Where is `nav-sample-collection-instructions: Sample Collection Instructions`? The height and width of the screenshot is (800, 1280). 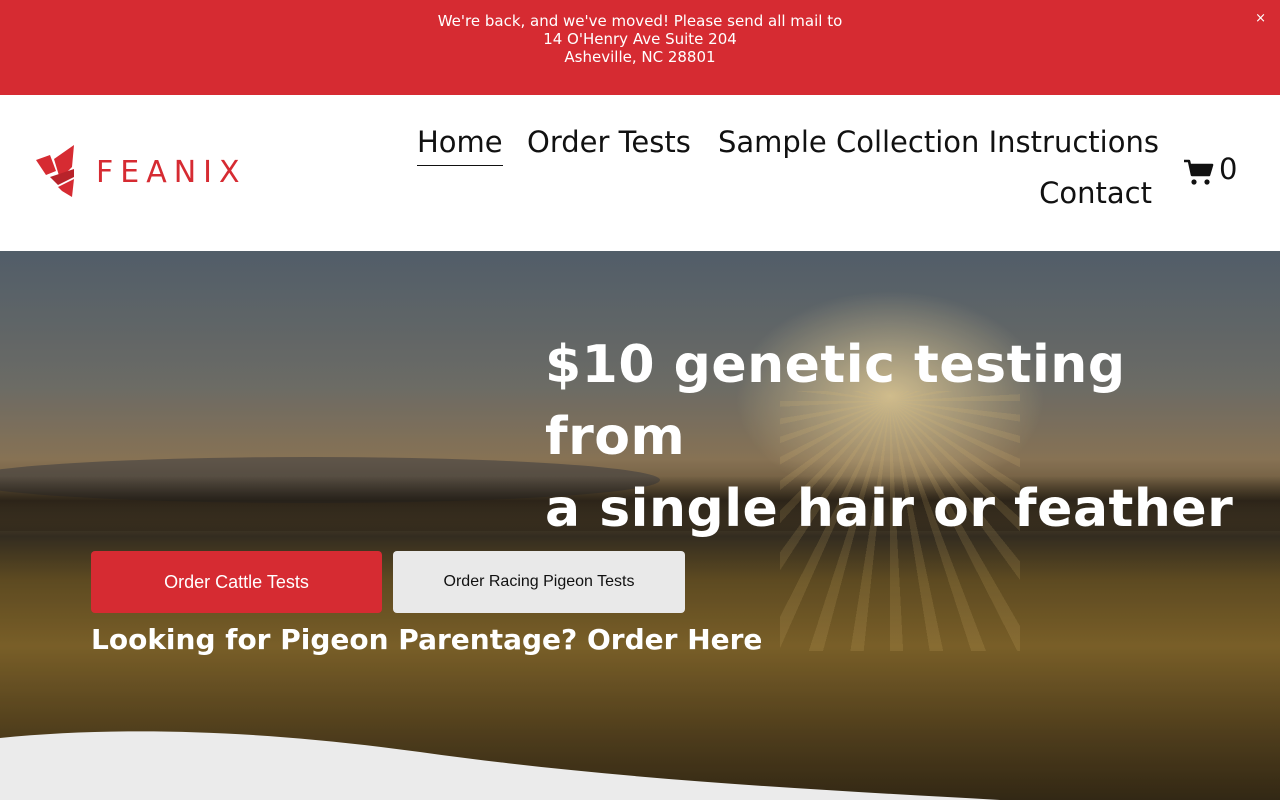 nav-sample-collection-instructions: Sample Collection Instructions is located at coordinates (938, 142).